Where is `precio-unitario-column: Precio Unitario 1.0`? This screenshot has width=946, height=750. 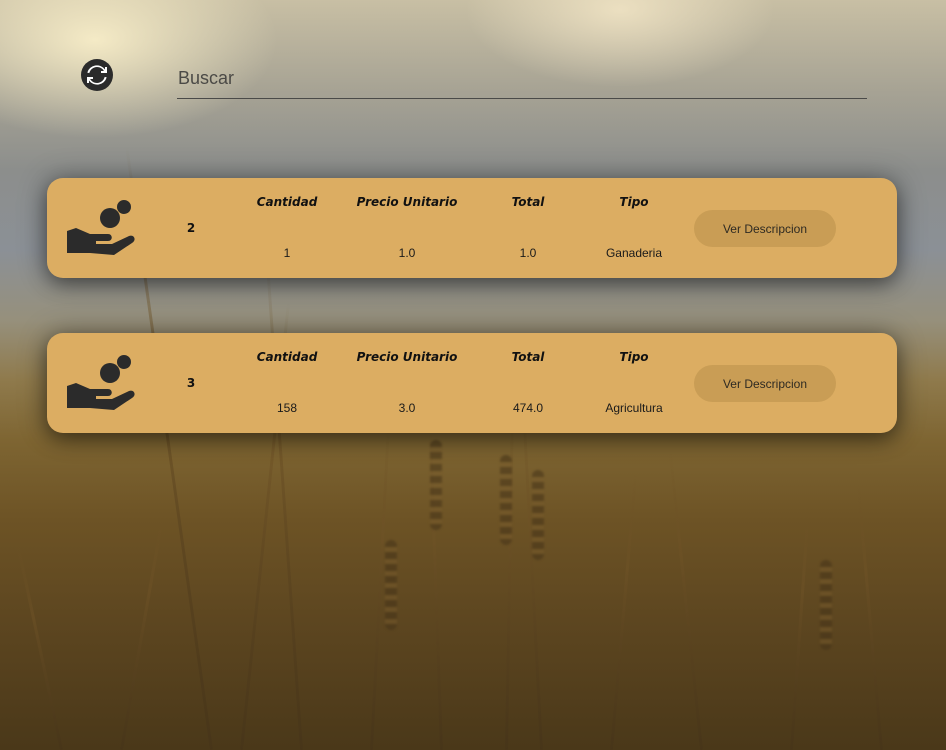
precio-unitario-column: Precio Unitario 1.0 is located at coordinates (407, 228).